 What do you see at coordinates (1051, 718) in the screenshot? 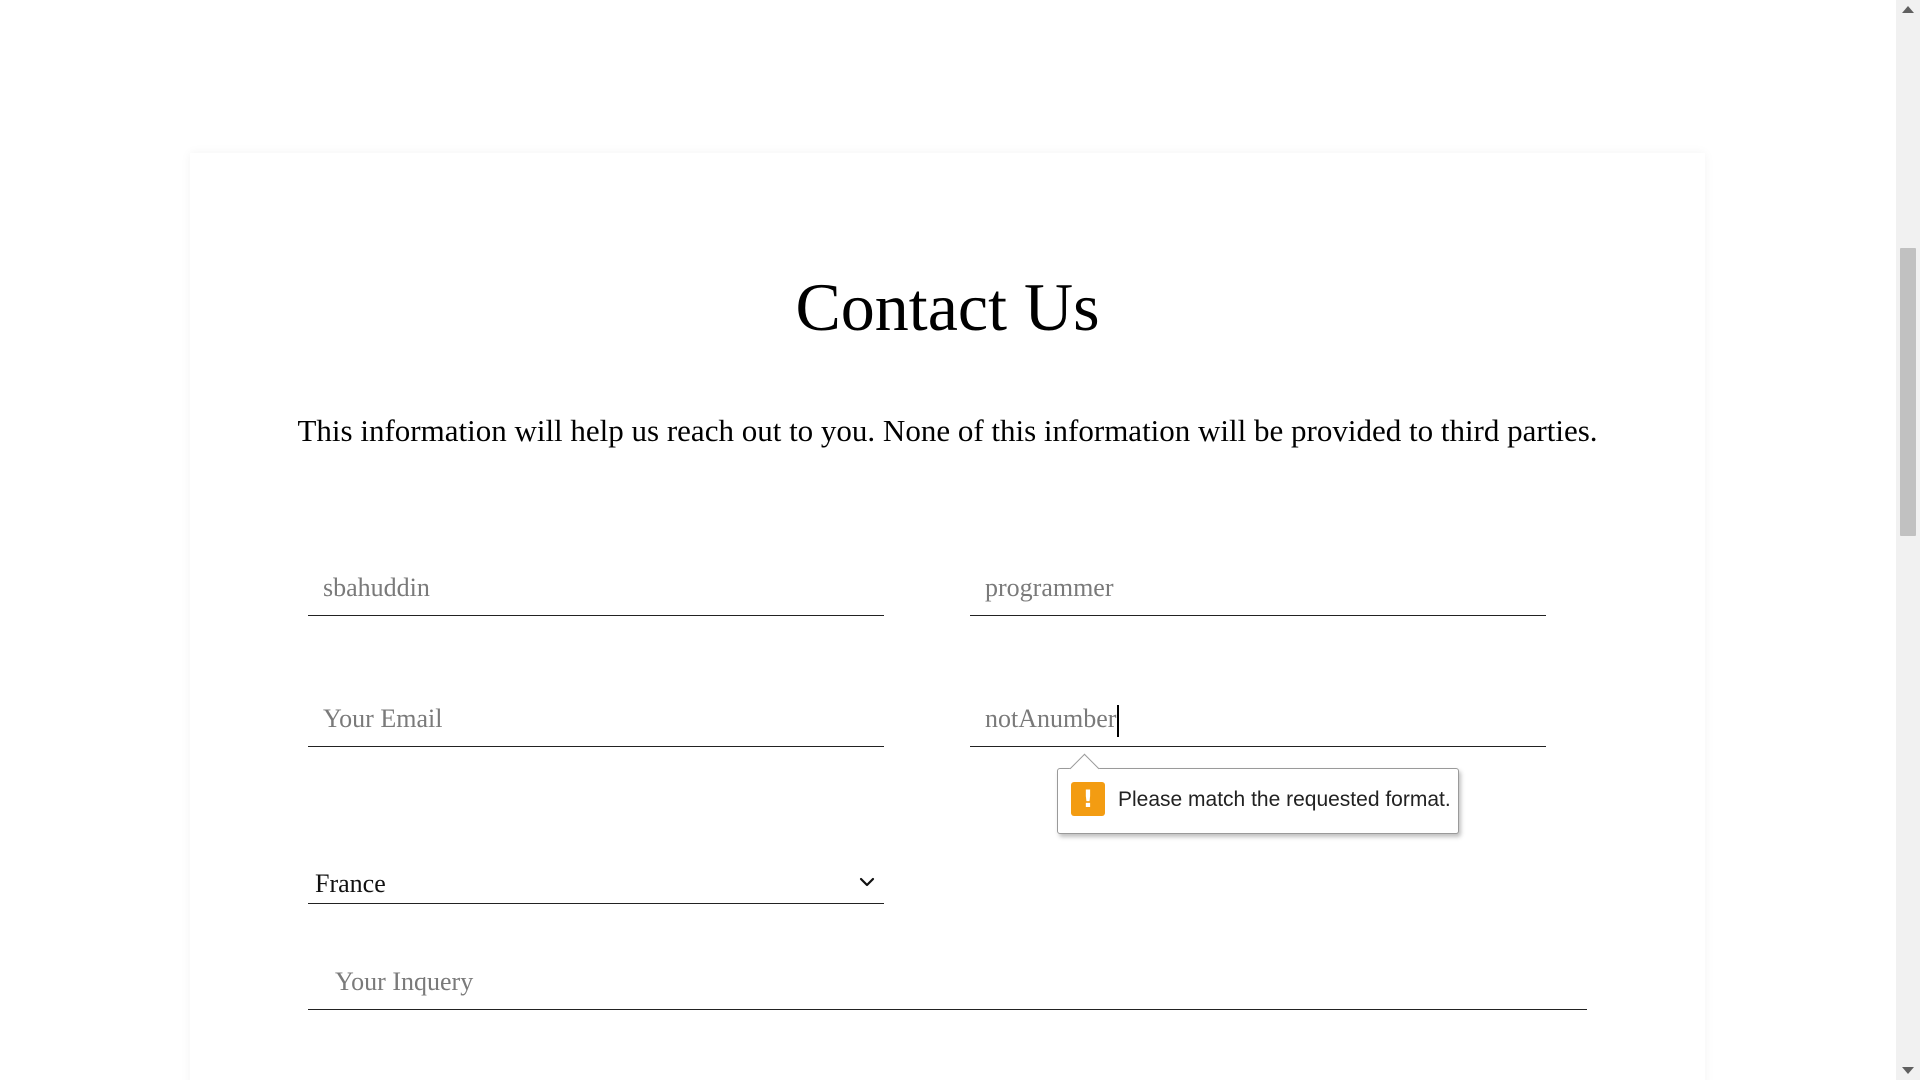
I see `phone-value: notAnumber` at bounding box center [1051, 718].